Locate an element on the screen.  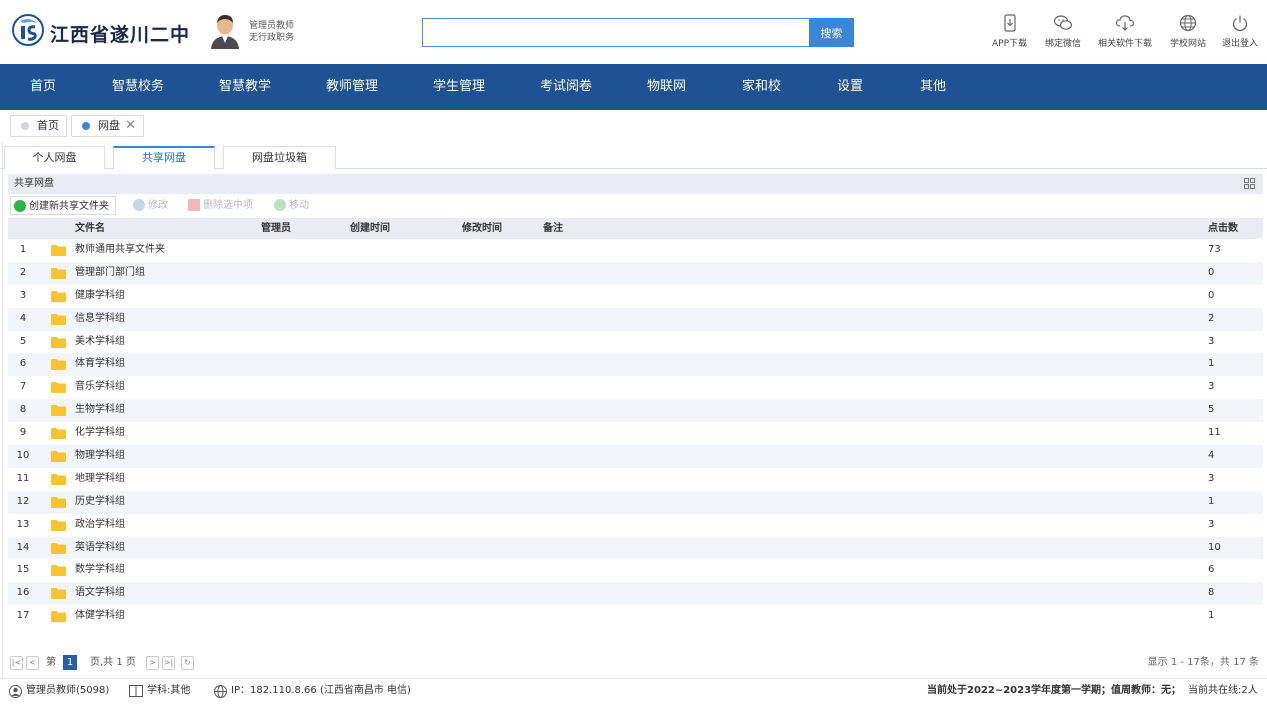
folder-name: 历史学科组 is located at coordinates (100, 502).